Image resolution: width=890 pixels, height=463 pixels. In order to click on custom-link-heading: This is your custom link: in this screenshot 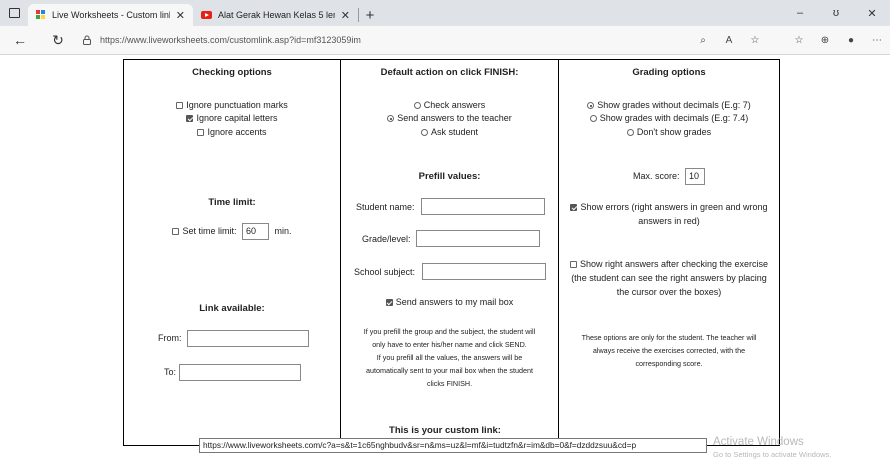, I will do `click(445, 430)`.